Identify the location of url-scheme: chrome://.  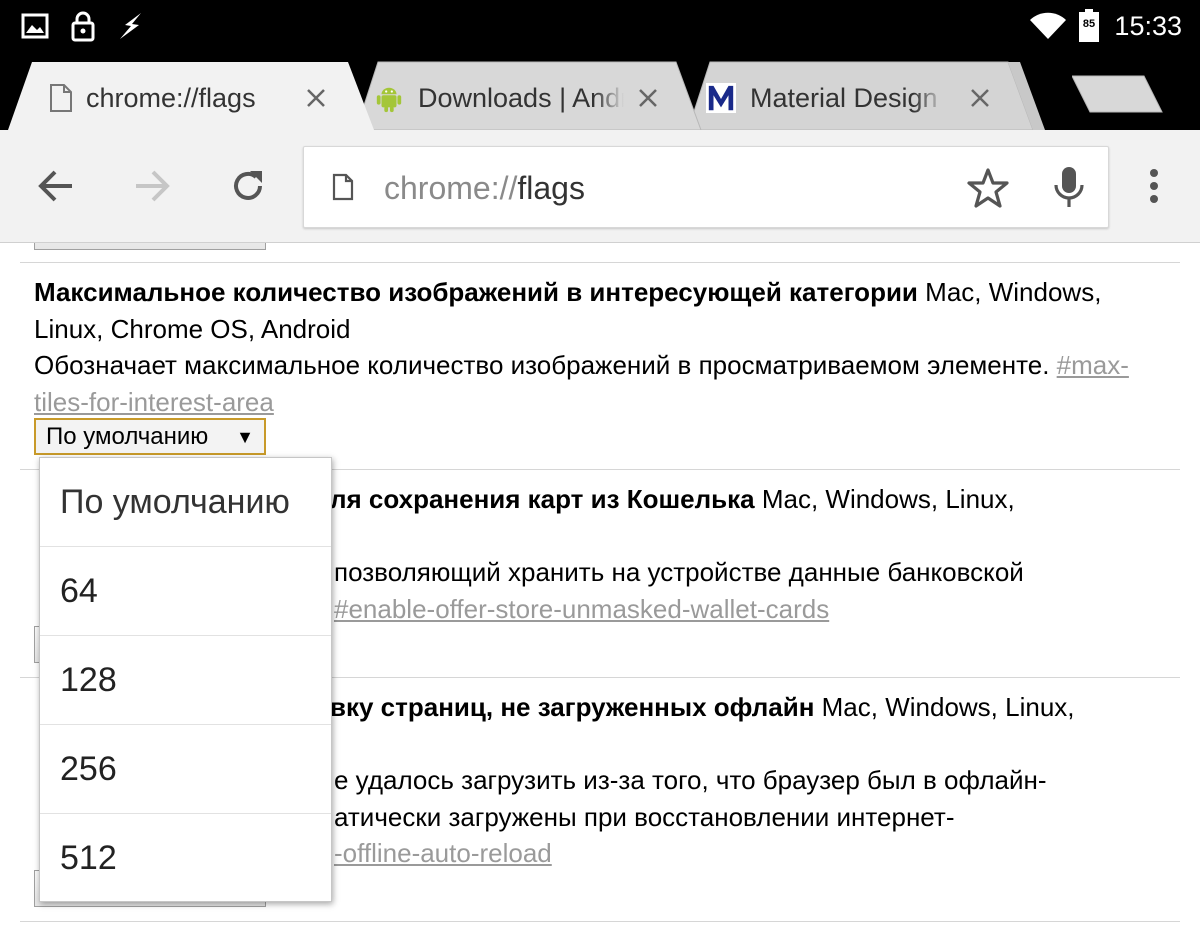
(451, 188).